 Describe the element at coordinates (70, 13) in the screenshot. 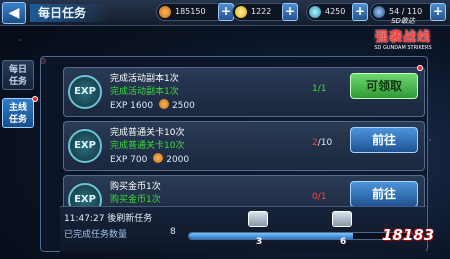

I see `page-title: 每日任务` at that location.